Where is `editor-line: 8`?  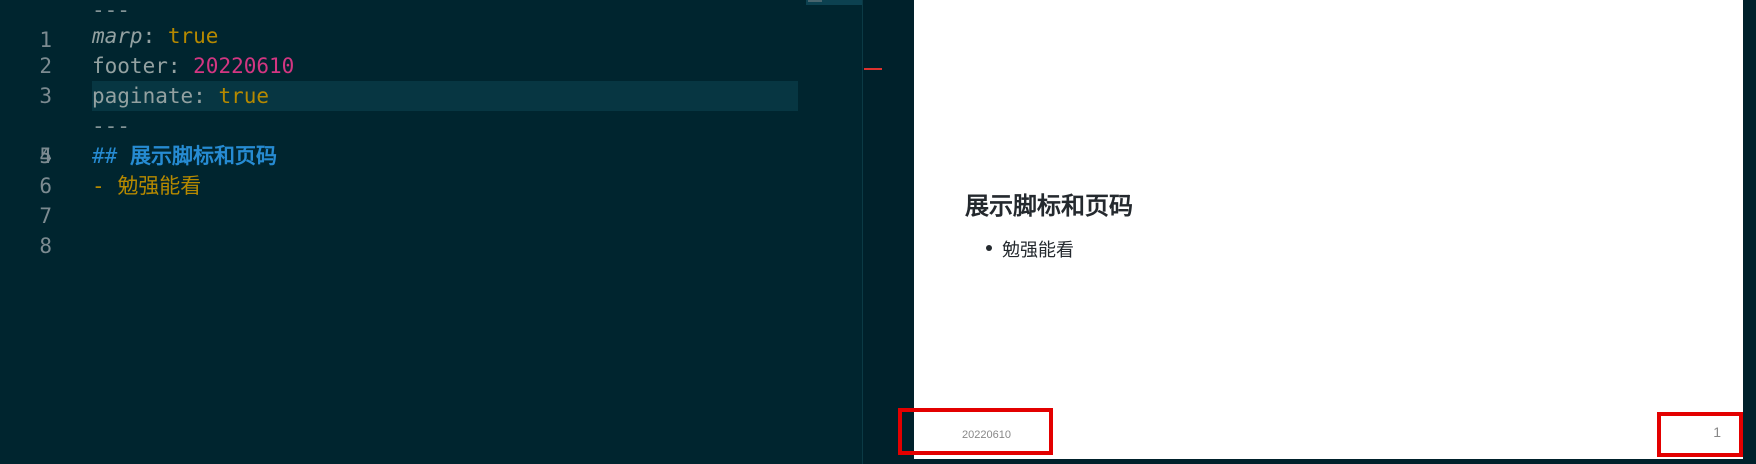 editor-line: 8 is located at coordinates (431, 229).